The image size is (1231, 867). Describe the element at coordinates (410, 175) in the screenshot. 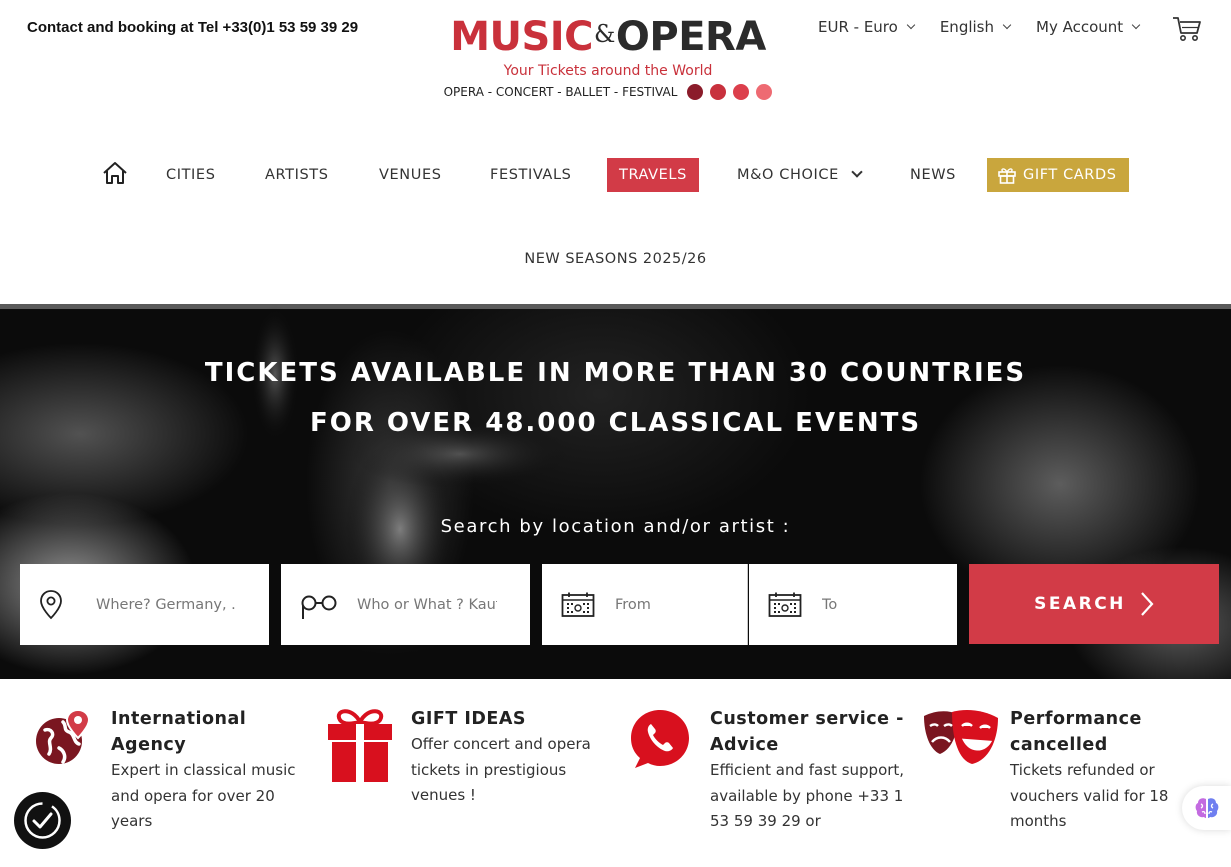

I see `nav-venues: VENUES` at that location.